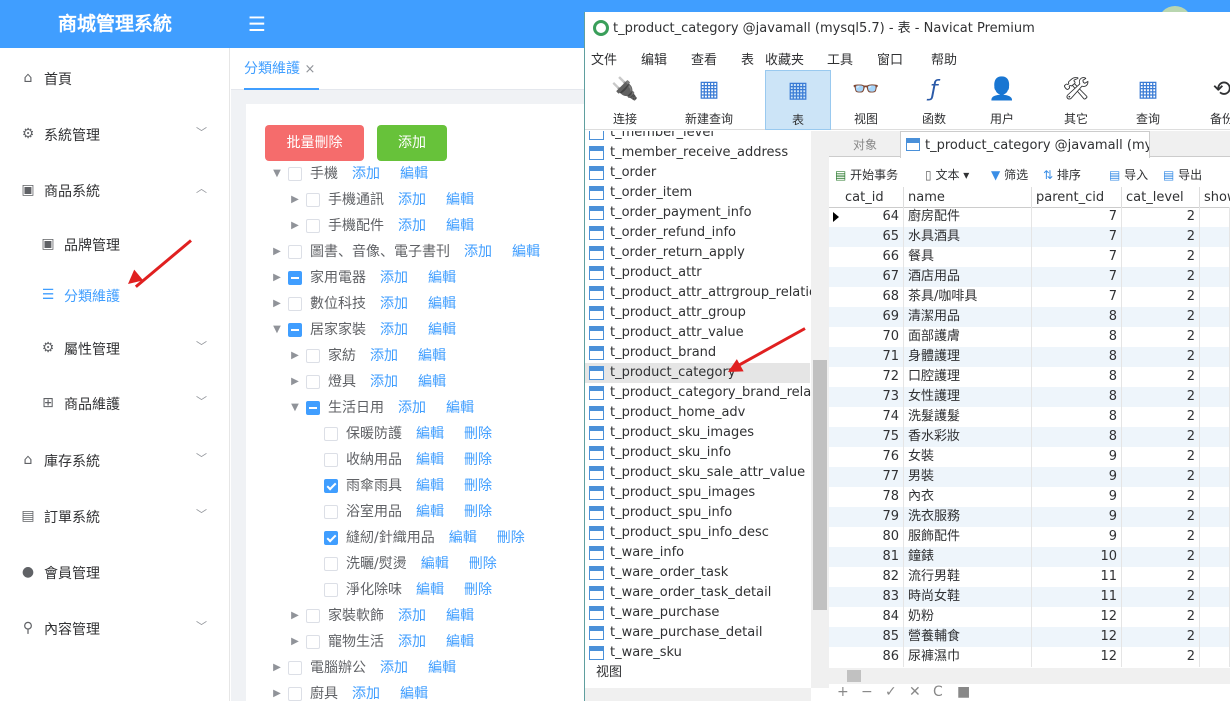  What do you see at coordinates (387, 642) in the screenshot?
I see `tree-node: ▶ 寵物生活 添加 編輯` at bounding box center [387, 642].